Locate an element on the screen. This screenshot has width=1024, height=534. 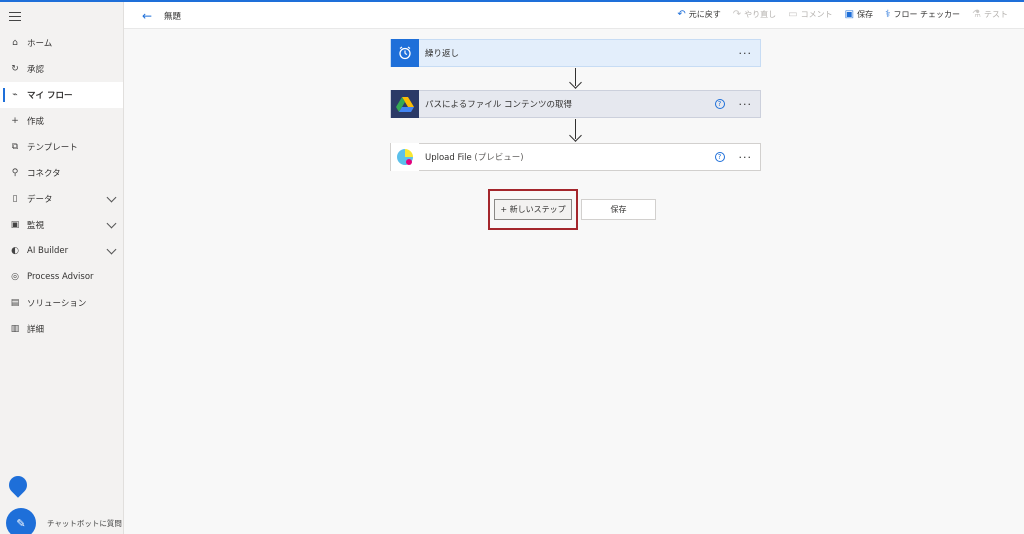
flow-step-upload-file: Upload File (プレビュー) ? ··· is located at coordinates (575, 157).